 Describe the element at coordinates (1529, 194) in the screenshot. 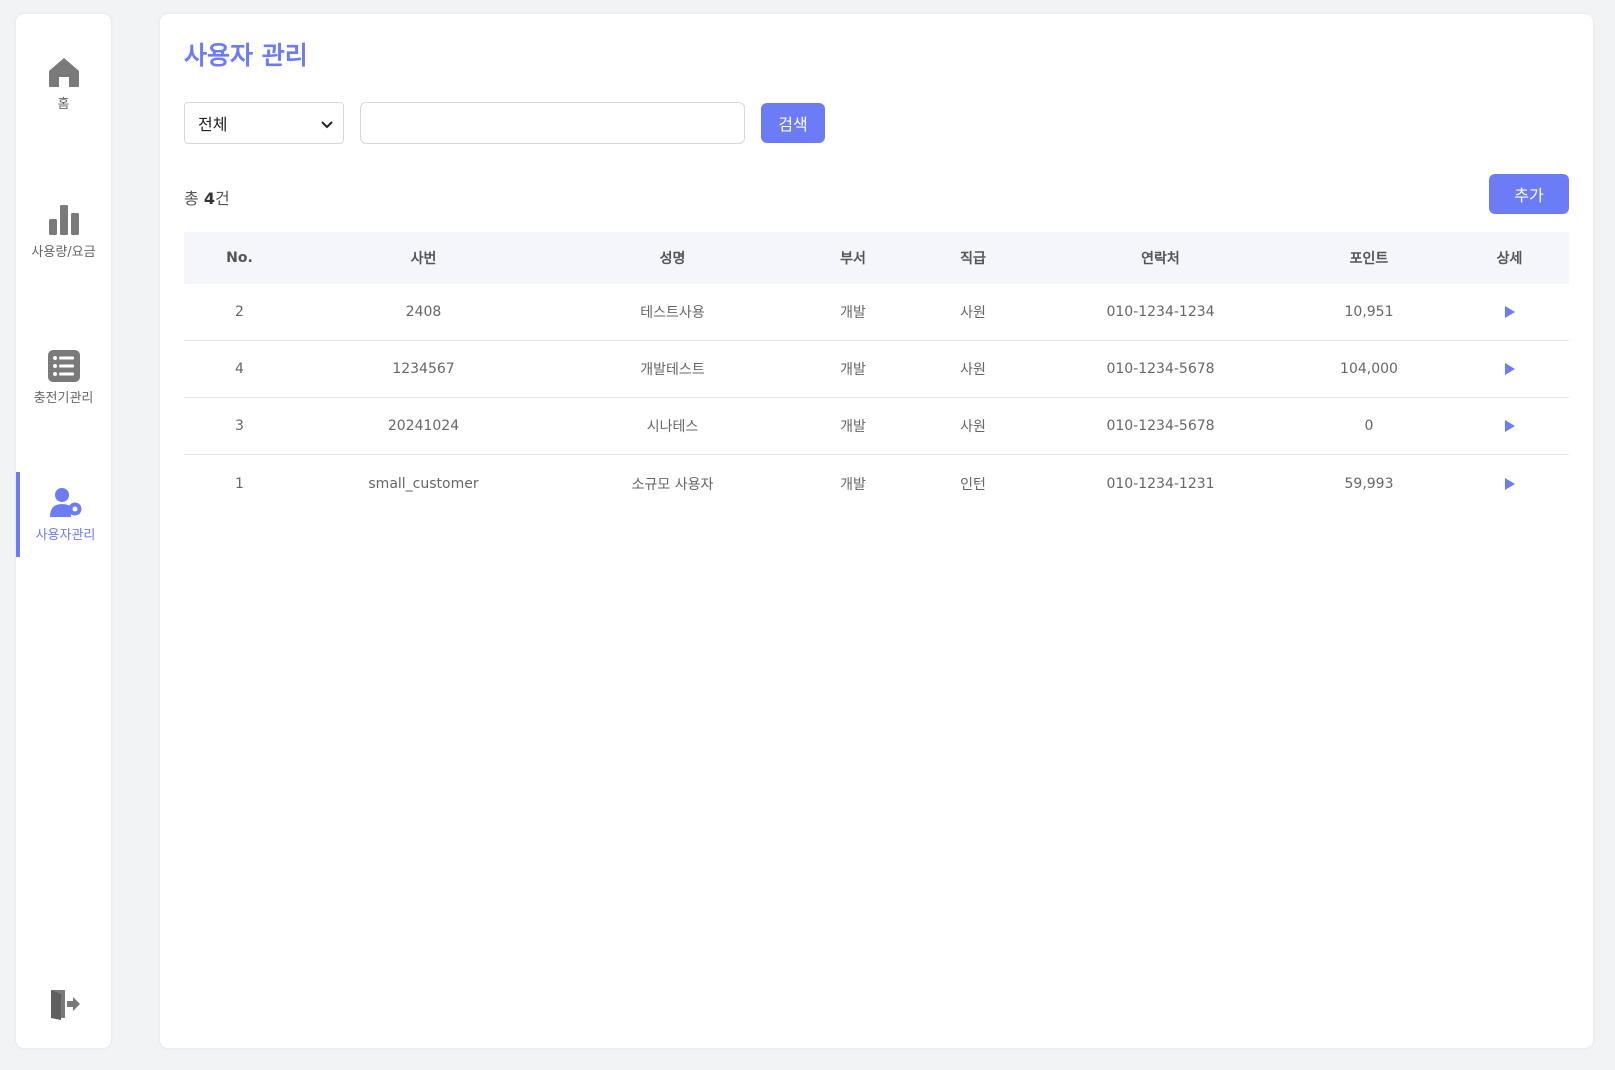

I see `add-button: 추가` at that location.